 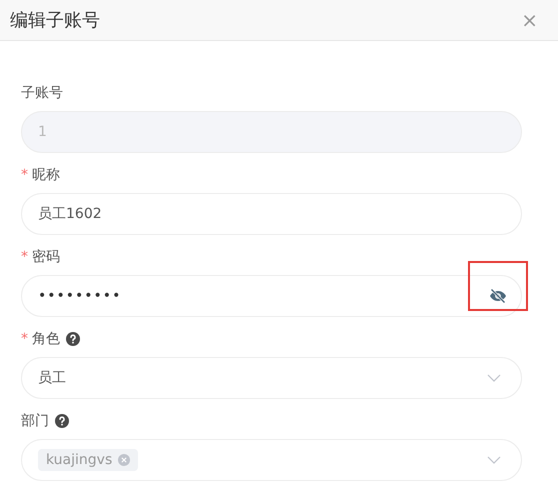 What do you see at coordinates (55, 20) in the screenshot?
I see `dialog-title: 编辑子账号` at bounding box center [55, 20].